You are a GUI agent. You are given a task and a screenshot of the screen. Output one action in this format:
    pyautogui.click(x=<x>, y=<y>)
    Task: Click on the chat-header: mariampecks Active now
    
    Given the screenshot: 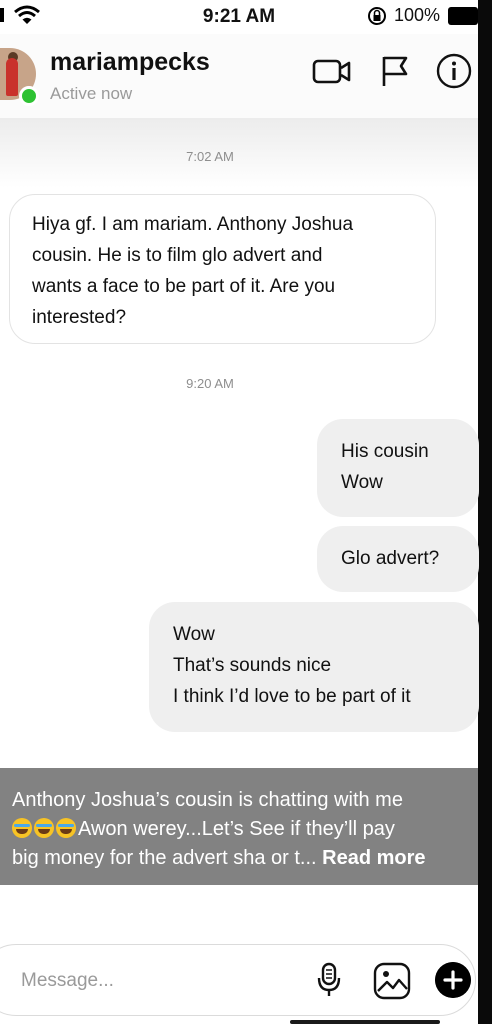 What is the action you would take?
    pyautogui.click(x=239, y=76)
    